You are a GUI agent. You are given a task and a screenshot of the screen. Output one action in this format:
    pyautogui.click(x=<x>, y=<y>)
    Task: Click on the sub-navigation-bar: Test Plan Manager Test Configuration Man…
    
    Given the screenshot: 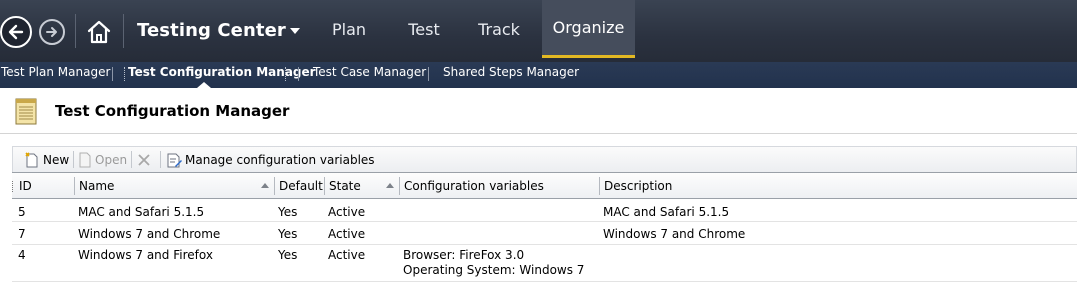 What is the action you would take?
    pyautogui.click(x=538, y=75)
    